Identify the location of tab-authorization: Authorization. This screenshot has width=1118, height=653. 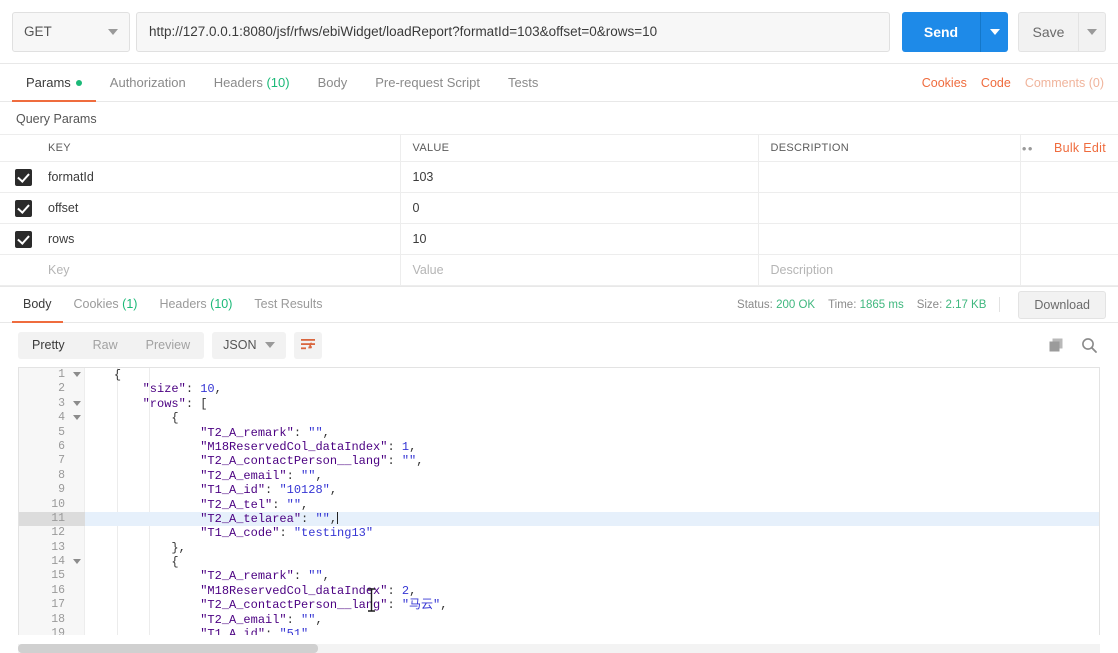
(148, 83).